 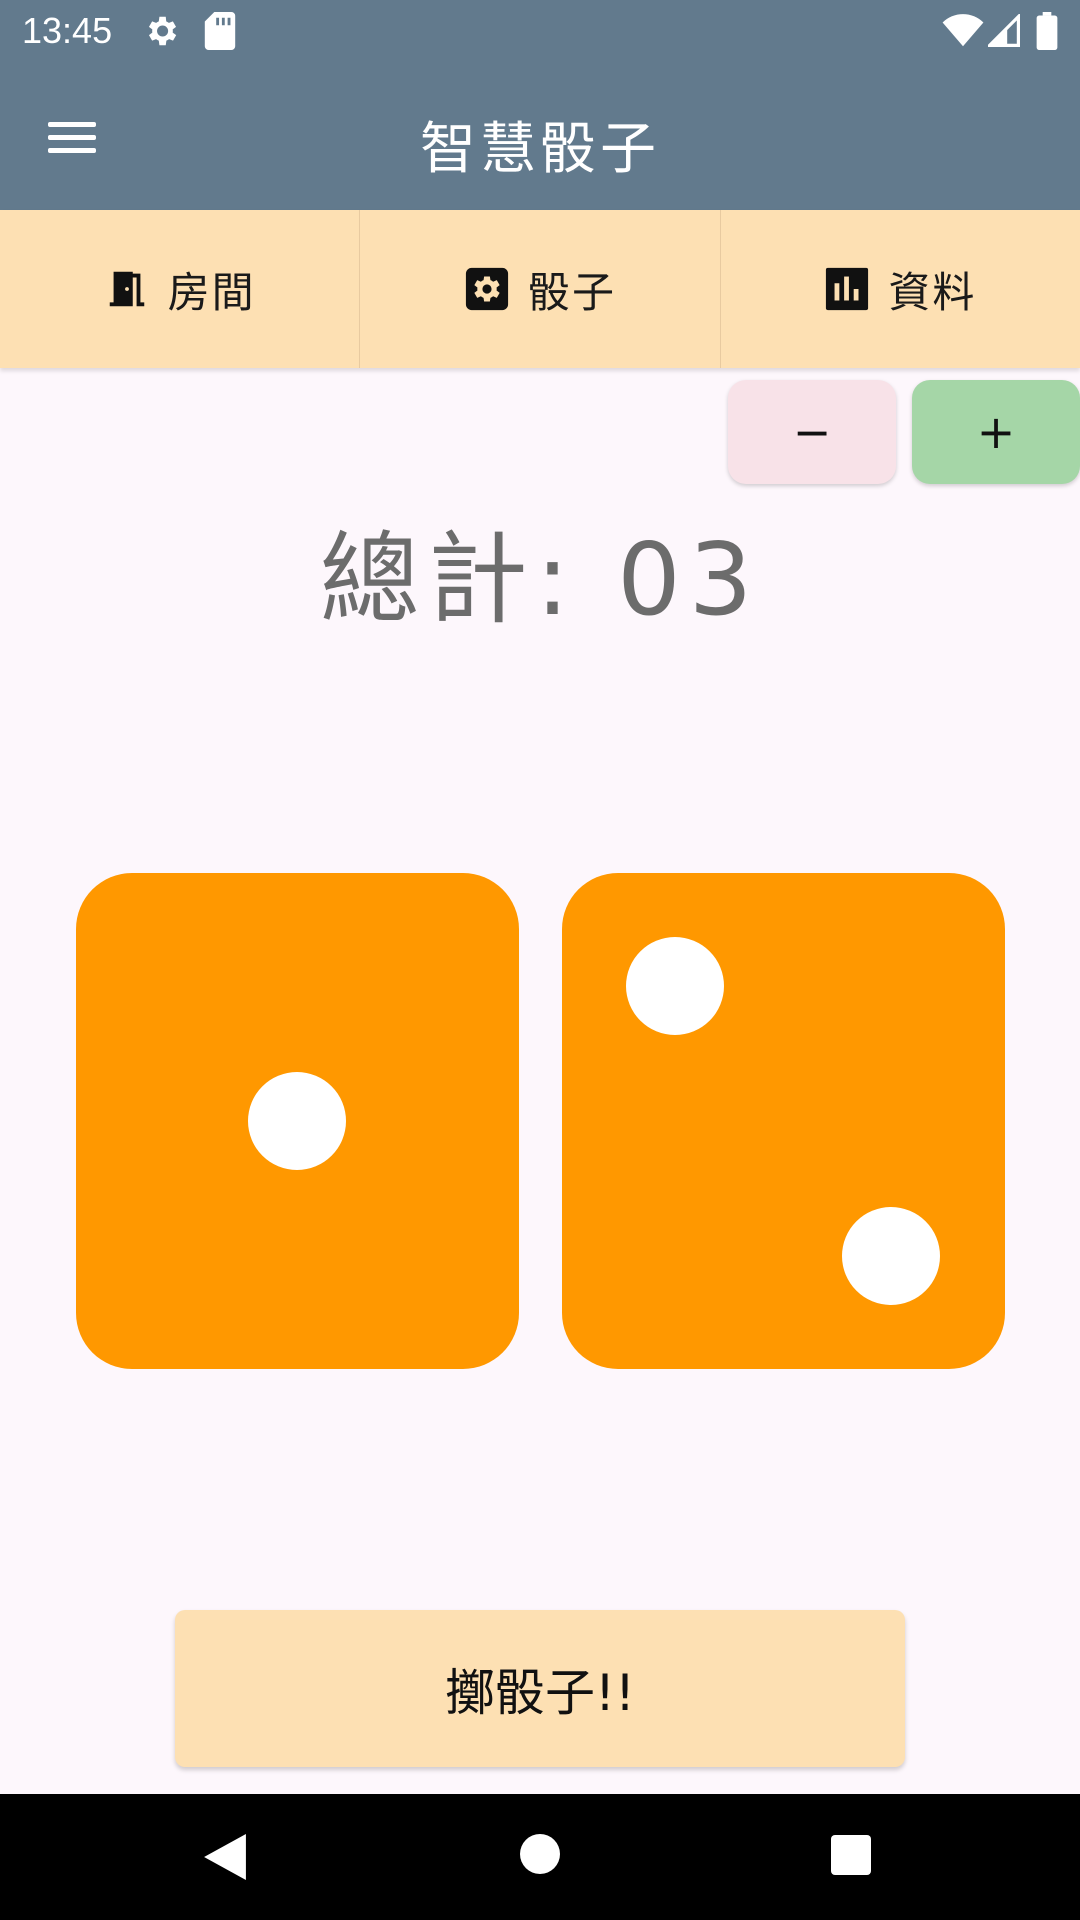 What do you see at coordinates (1047, 33) in the screenshot?
I see `battery-icon` at bounding box center [1047, 33].